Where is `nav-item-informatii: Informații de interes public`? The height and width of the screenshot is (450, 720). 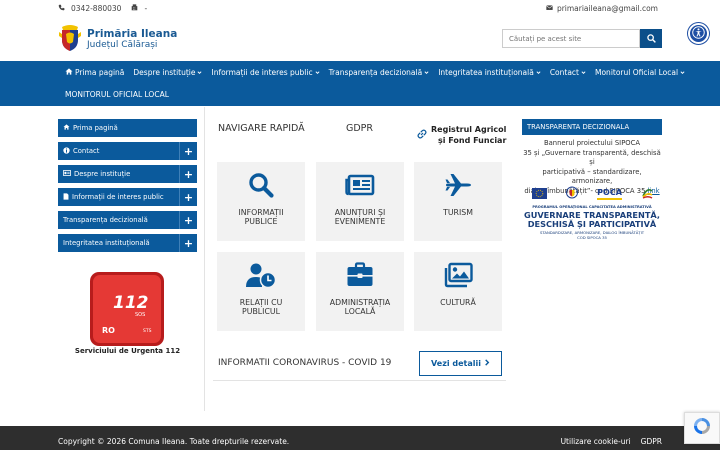
nav-item-informatii: Informații de interes public is located at coordinates (265, 72).